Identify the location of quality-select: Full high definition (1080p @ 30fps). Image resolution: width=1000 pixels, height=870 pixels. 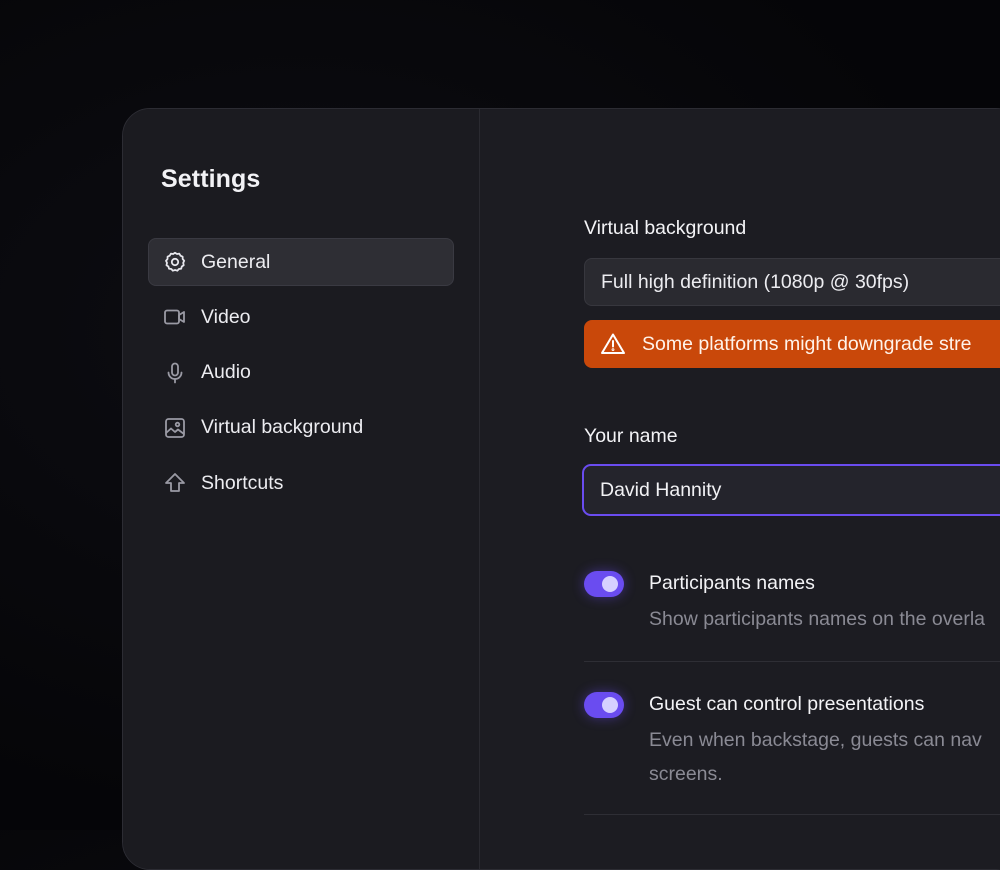
(792, 282).